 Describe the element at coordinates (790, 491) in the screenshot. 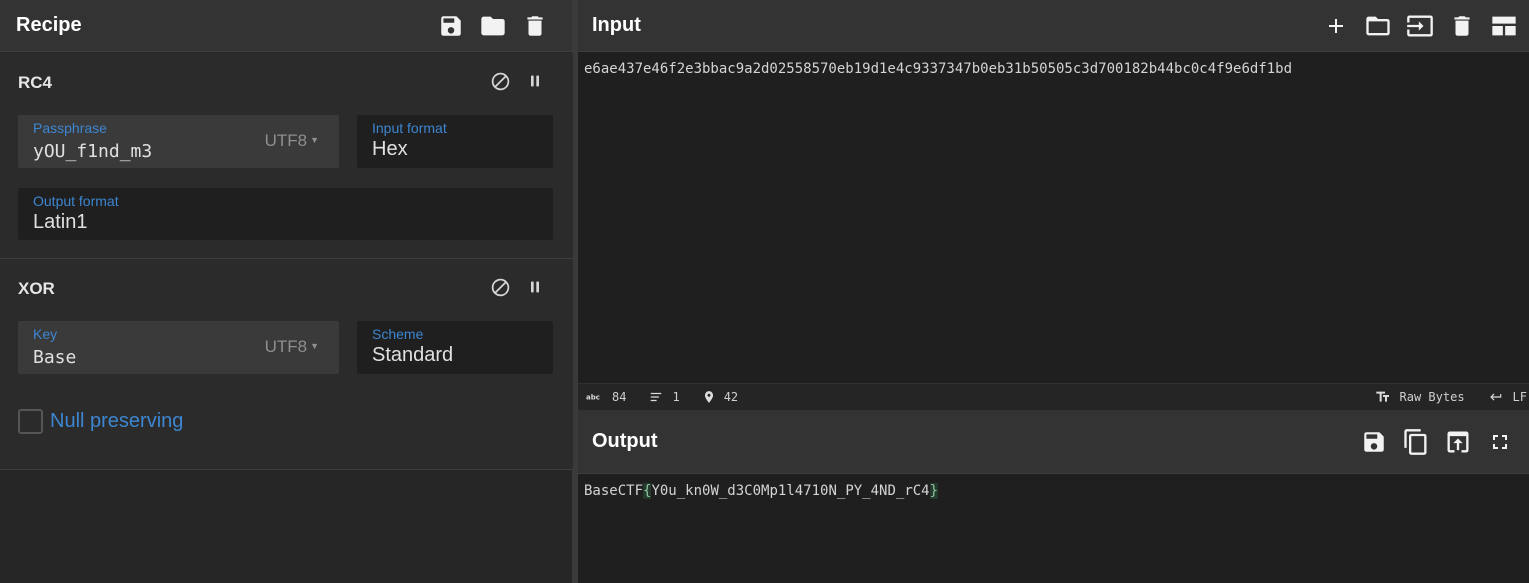

I see `output-inner: Y0u_kn0W_d3C0Mp1l4710N_PY_4ND_rC4` at that location.